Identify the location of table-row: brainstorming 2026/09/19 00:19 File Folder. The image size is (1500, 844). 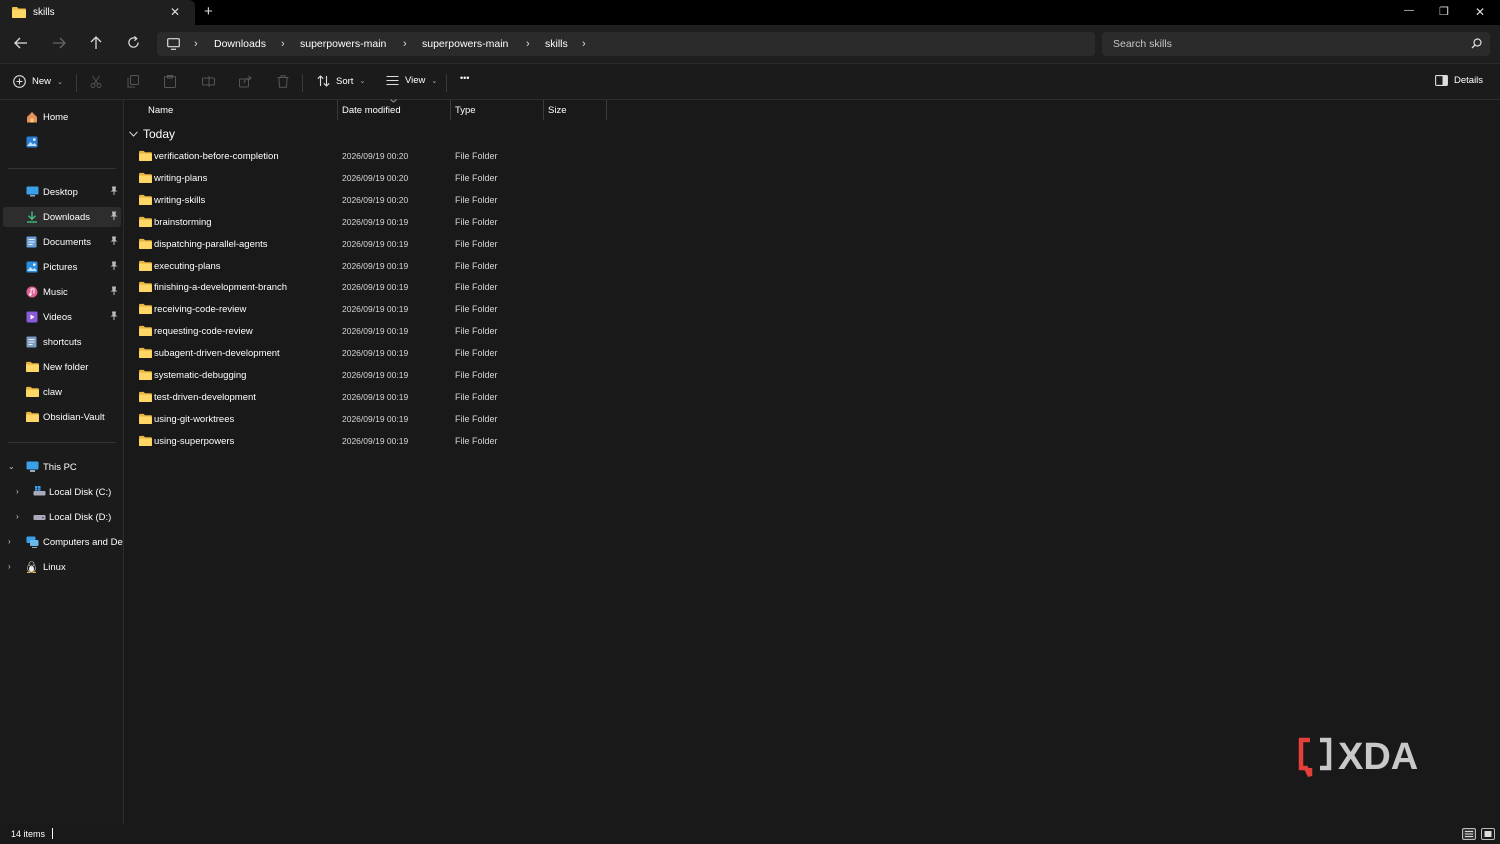
(376, 222).